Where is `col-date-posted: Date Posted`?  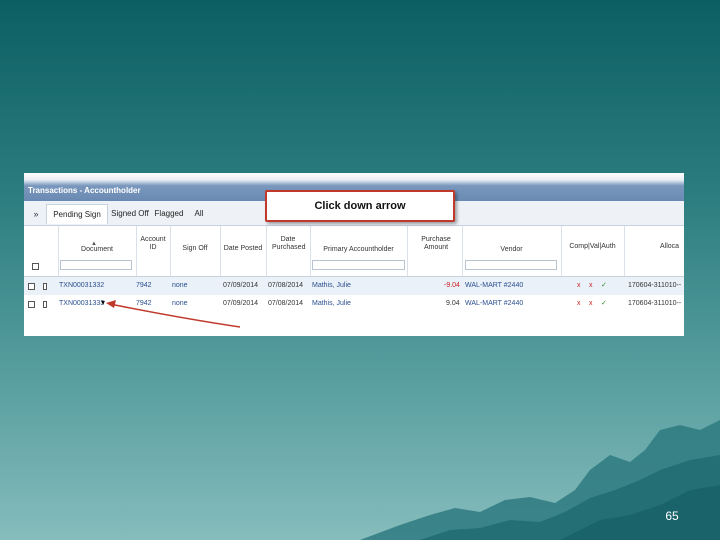 col-date-posted: Date Posted is located at coordinates (243, 249).